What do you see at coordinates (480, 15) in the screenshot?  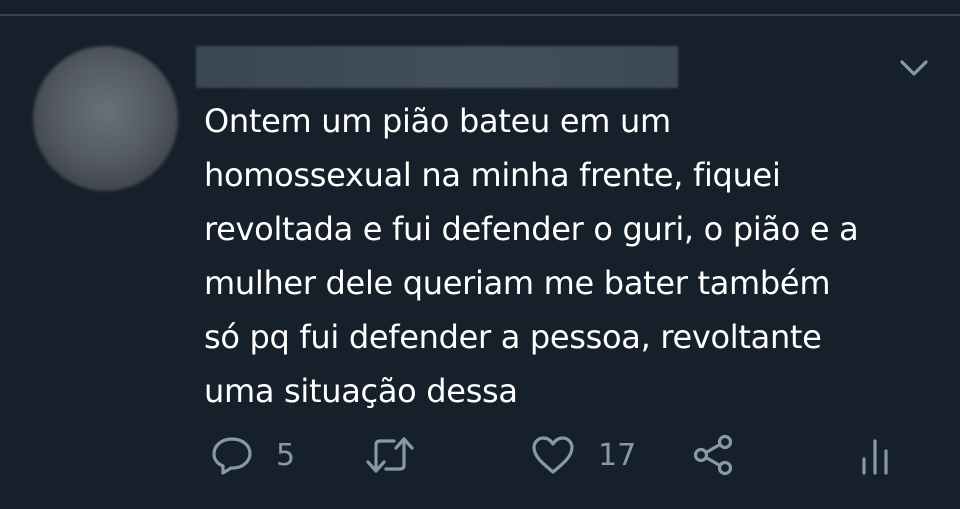 I see `divider` at bounding box center [480, 15].